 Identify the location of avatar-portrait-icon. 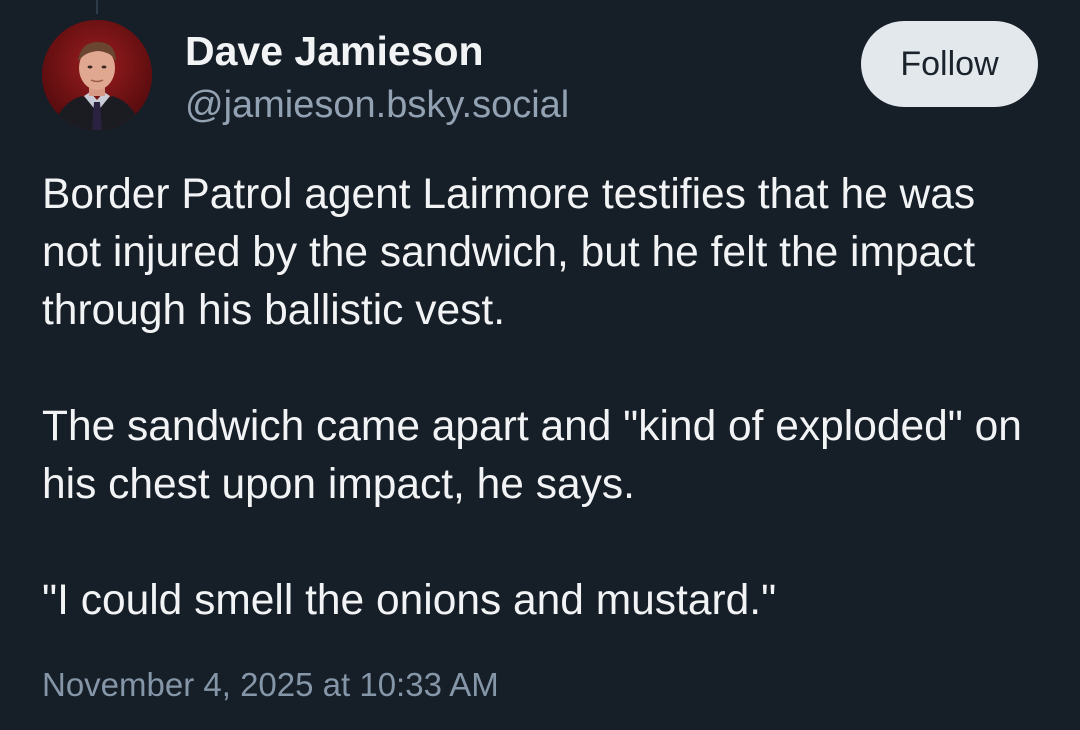
(97, 75).